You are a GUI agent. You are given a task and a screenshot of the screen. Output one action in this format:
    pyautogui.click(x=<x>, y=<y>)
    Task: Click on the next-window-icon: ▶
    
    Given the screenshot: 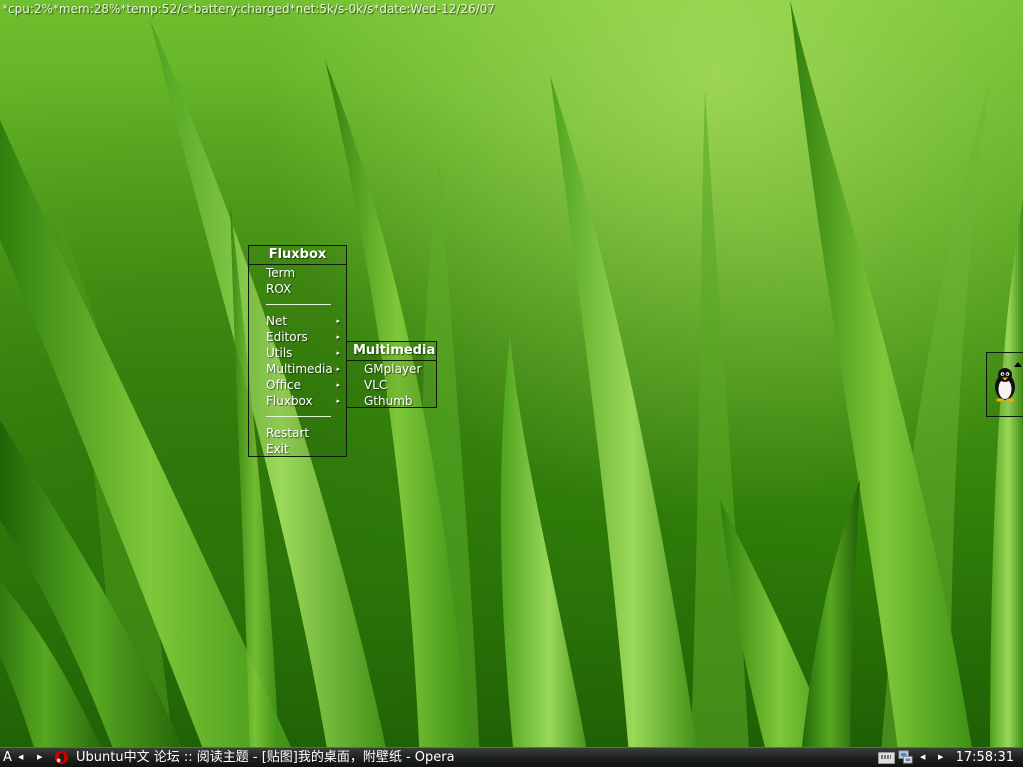 What is the action you would take?
    pyautogui.click(x=940, y=757)
    